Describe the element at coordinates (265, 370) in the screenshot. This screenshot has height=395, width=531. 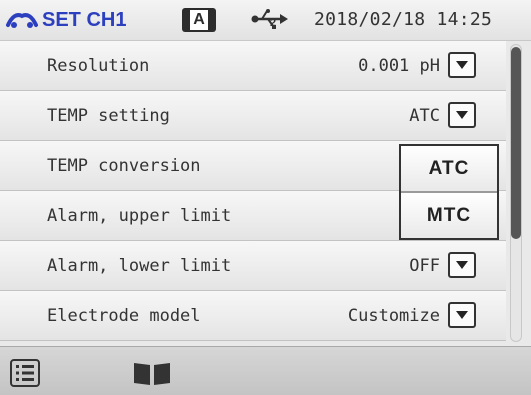
I see `bottom-toolbar` at that location.